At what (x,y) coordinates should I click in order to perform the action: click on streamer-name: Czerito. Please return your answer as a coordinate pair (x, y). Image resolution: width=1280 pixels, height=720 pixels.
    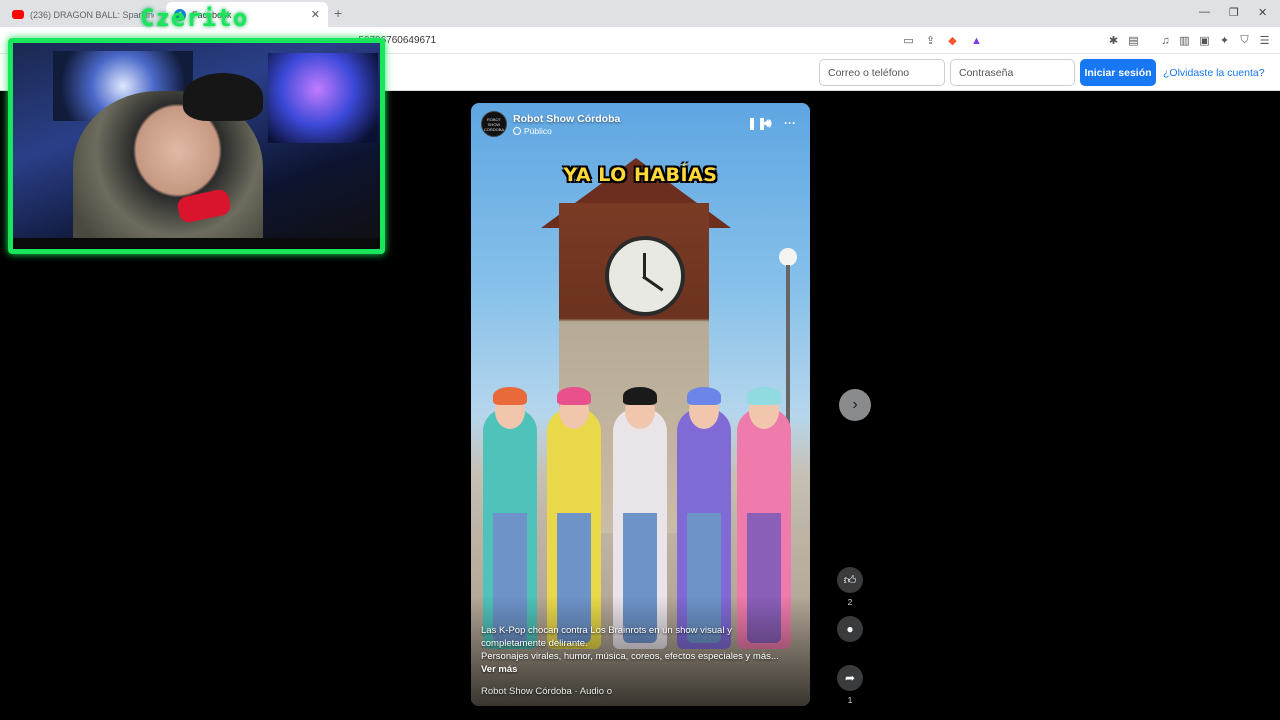
    Looking at the image, I should click on (194, 18).